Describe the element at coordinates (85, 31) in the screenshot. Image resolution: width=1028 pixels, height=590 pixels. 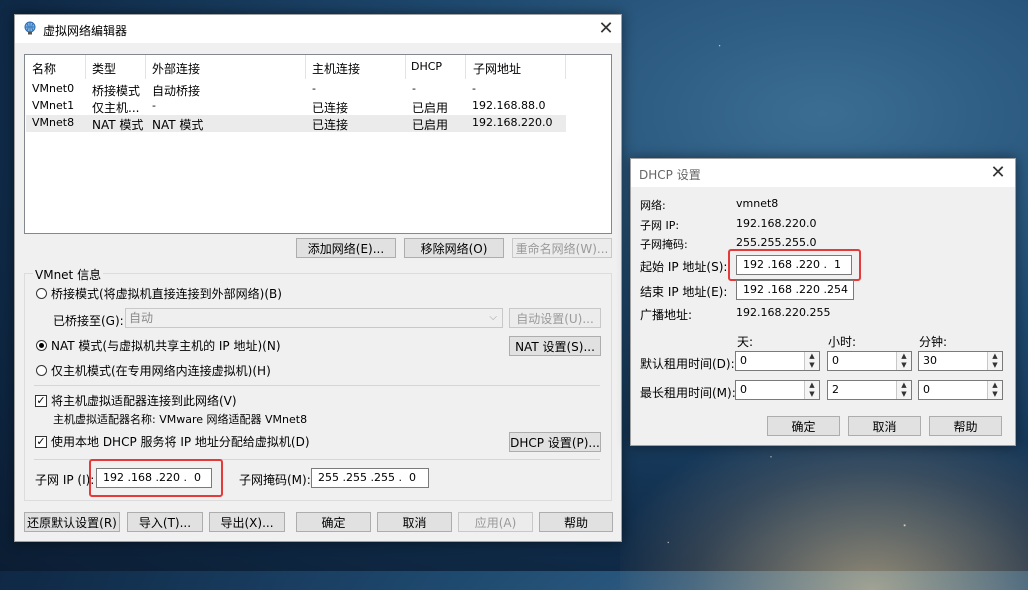
I see `window-title: 虚拟网络编辑器` at that location.